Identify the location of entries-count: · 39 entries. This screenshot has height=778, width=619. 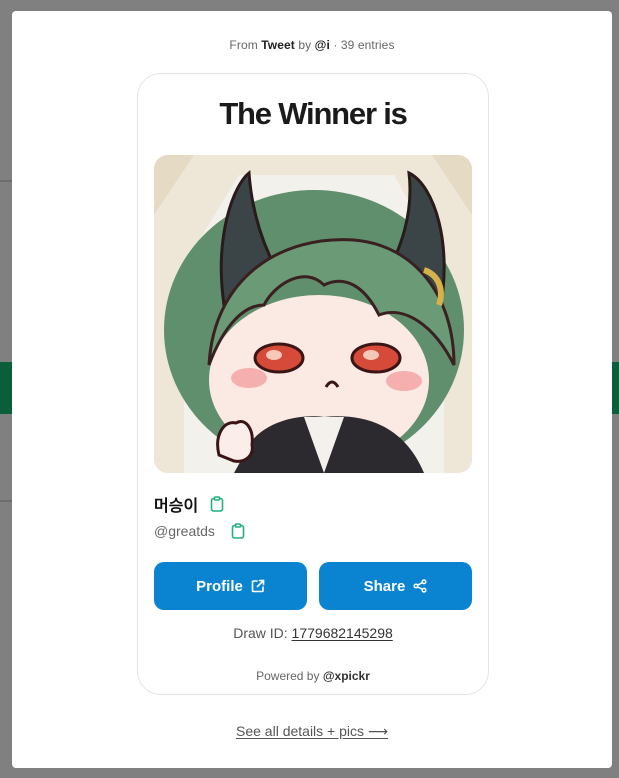
(364, 45).